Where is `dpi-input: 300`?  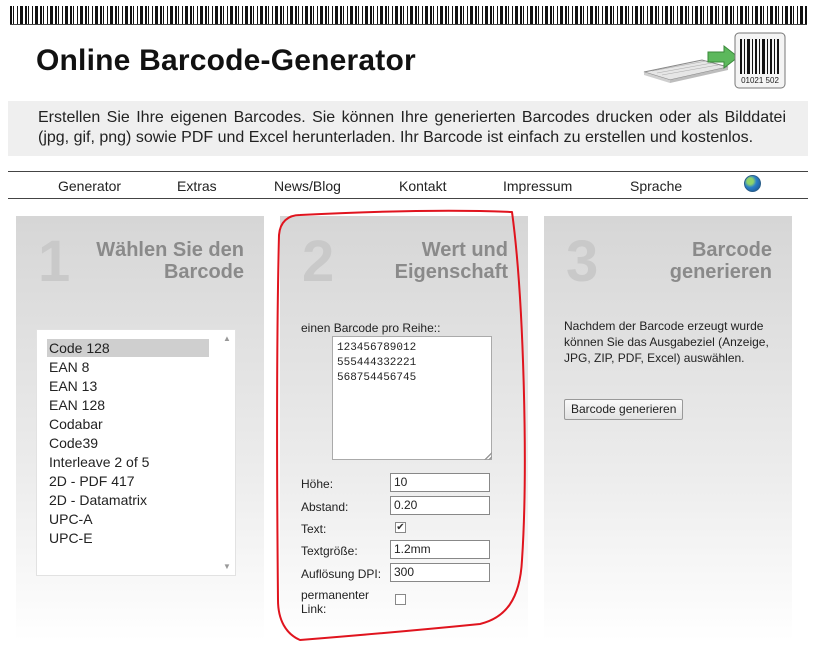
dpi-input: 300 is located at coordinates (440, 572).